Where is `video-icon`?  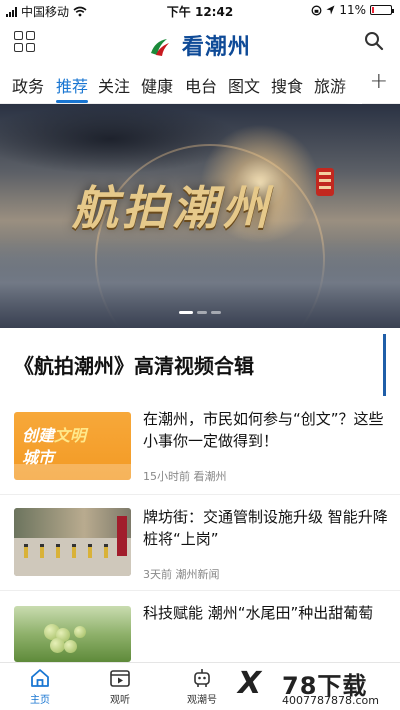
video-icon is located at coordinates (120, 678).